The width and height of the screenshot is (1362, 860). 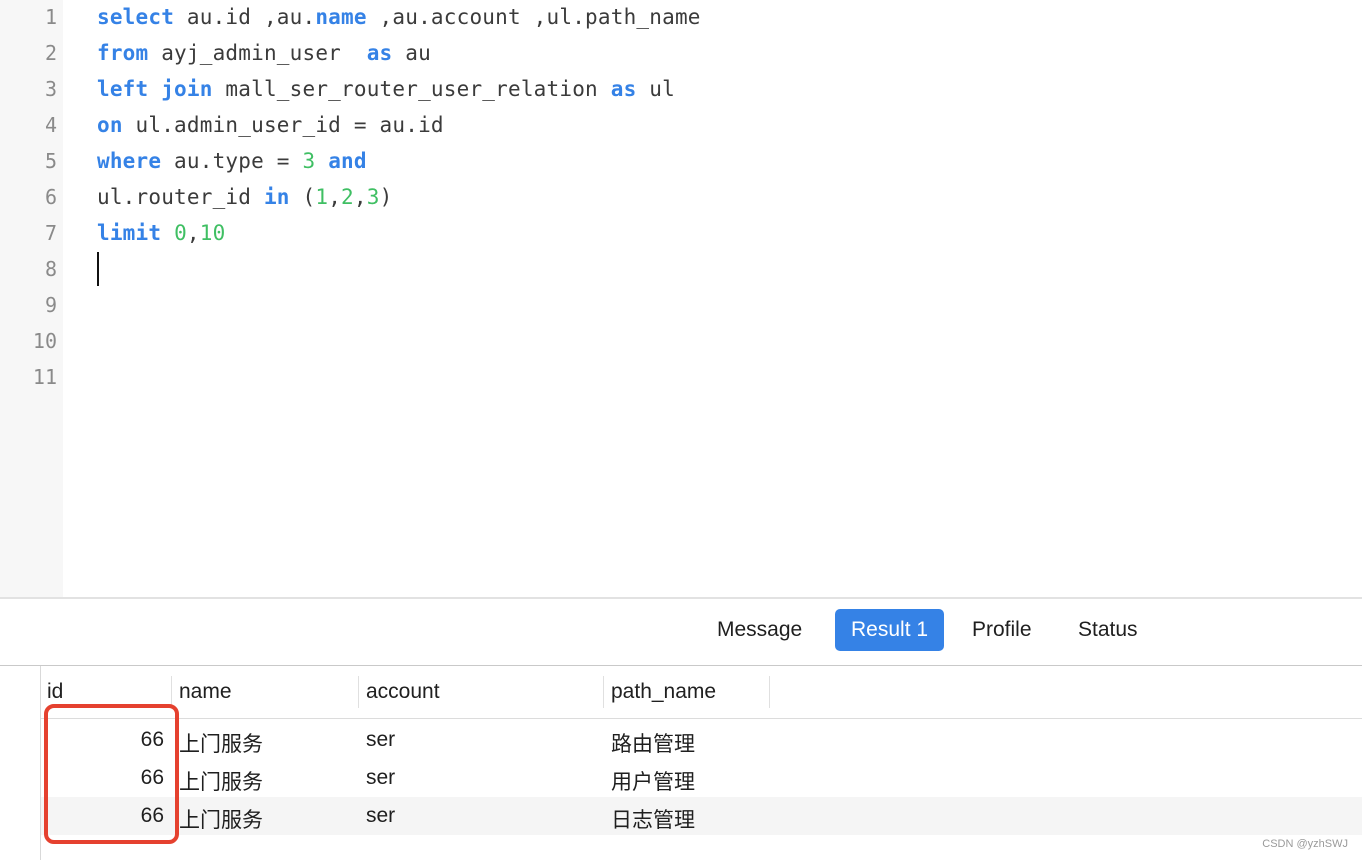 What do you see at coordinates (681, 306) in the screenshot?
I see `code-line: 9` at bounding box center [681, 306].